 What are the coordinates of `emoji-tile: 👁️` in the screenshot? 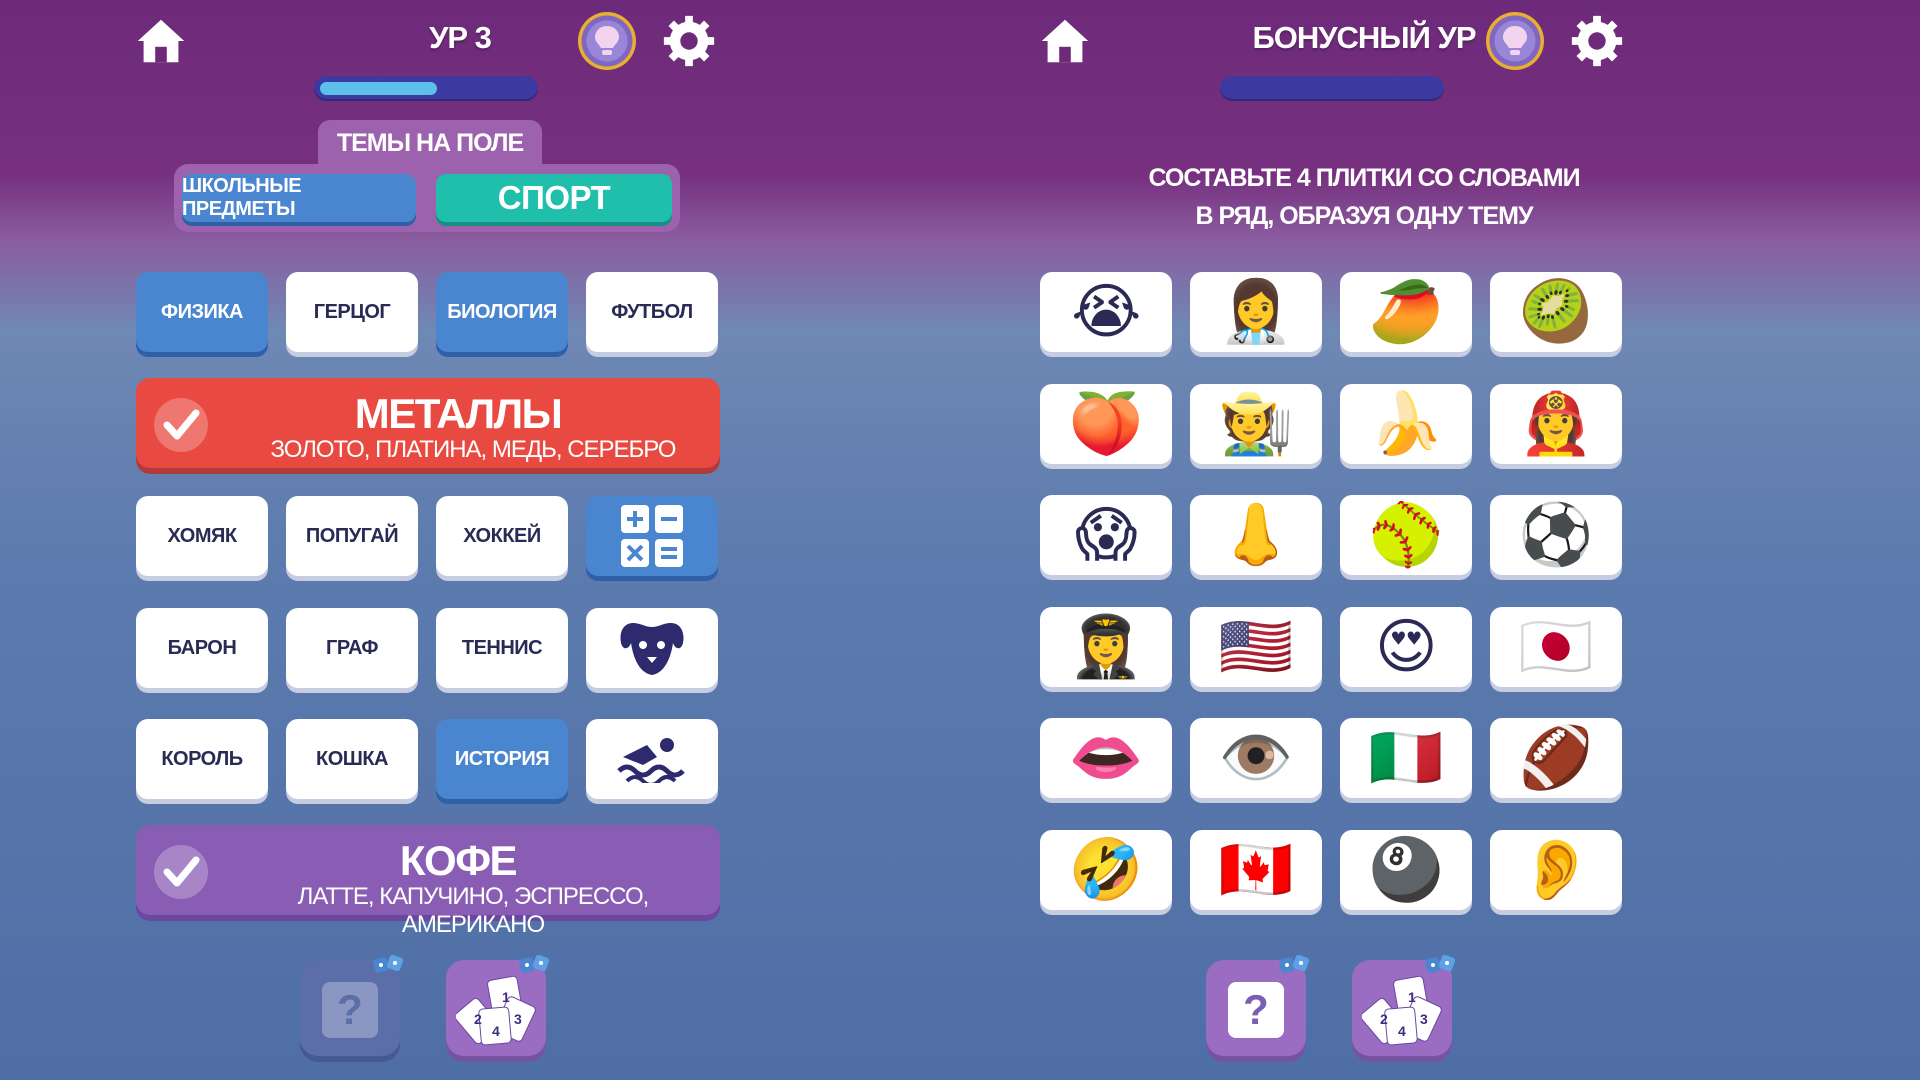 It's located at (1256, 758).